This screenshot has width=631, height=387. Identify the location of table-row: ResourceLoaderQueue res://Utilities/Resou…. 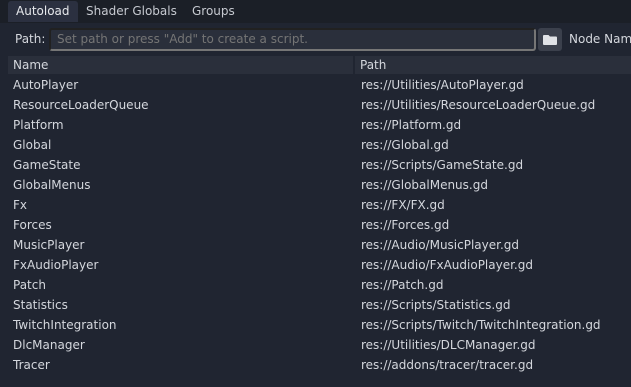
(319, 105).